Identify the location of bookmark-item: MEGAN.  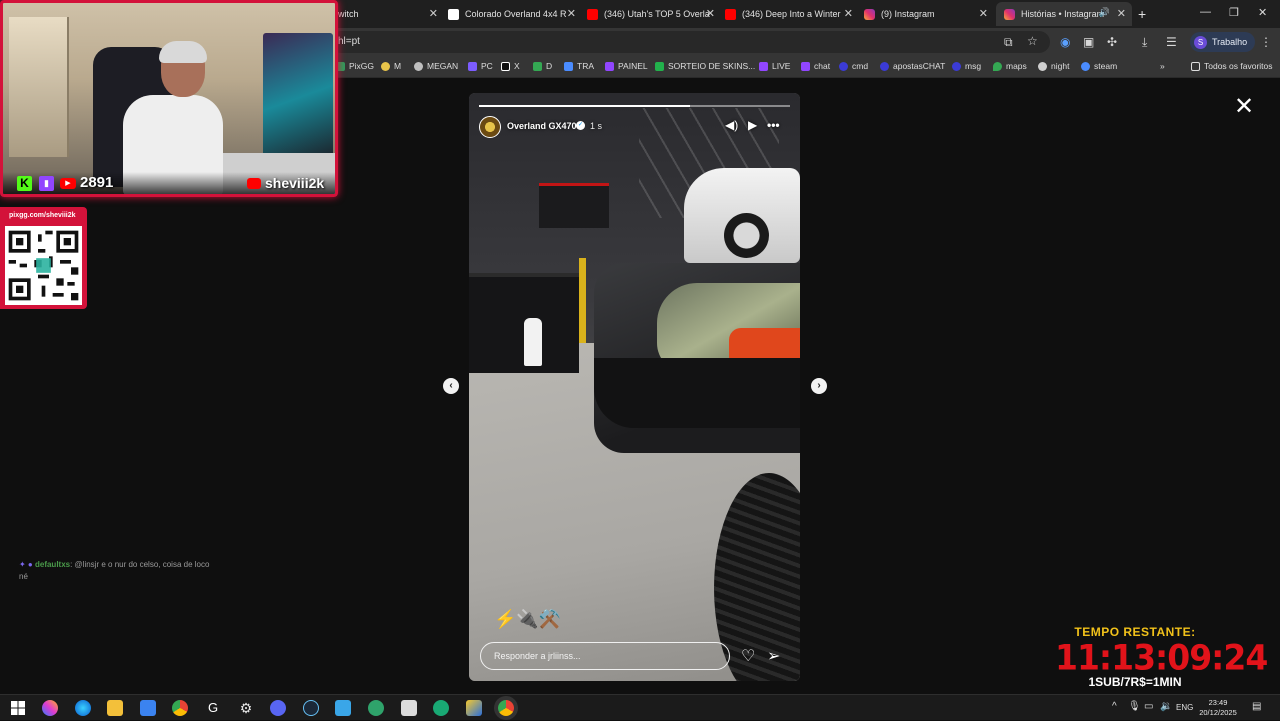
(436, 66).